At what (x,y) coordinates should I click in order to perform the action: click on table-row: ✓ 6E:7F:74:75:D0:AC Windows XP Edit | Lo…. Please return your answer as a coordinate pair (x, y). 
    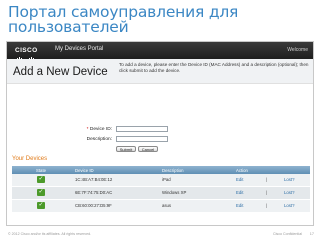
    Looking at the image, I should click on (161, 193).